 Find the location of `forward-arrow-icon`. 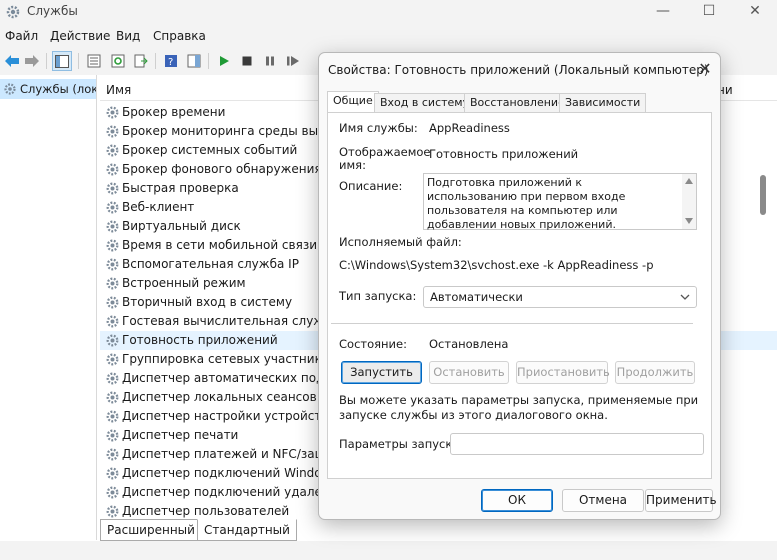

forward-arrow-icon is located at coordinates (32, 61).